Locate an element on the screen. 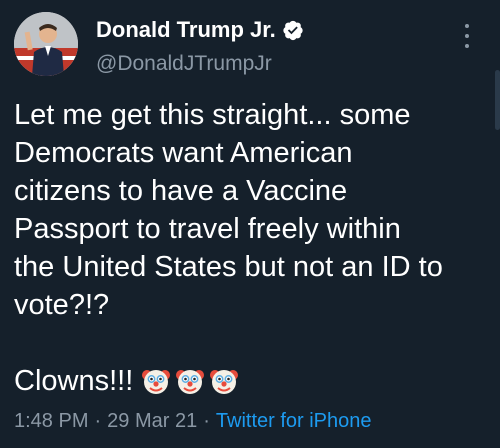 The image size is (500, 448). emoji-group is located at coordinates (190, 381).